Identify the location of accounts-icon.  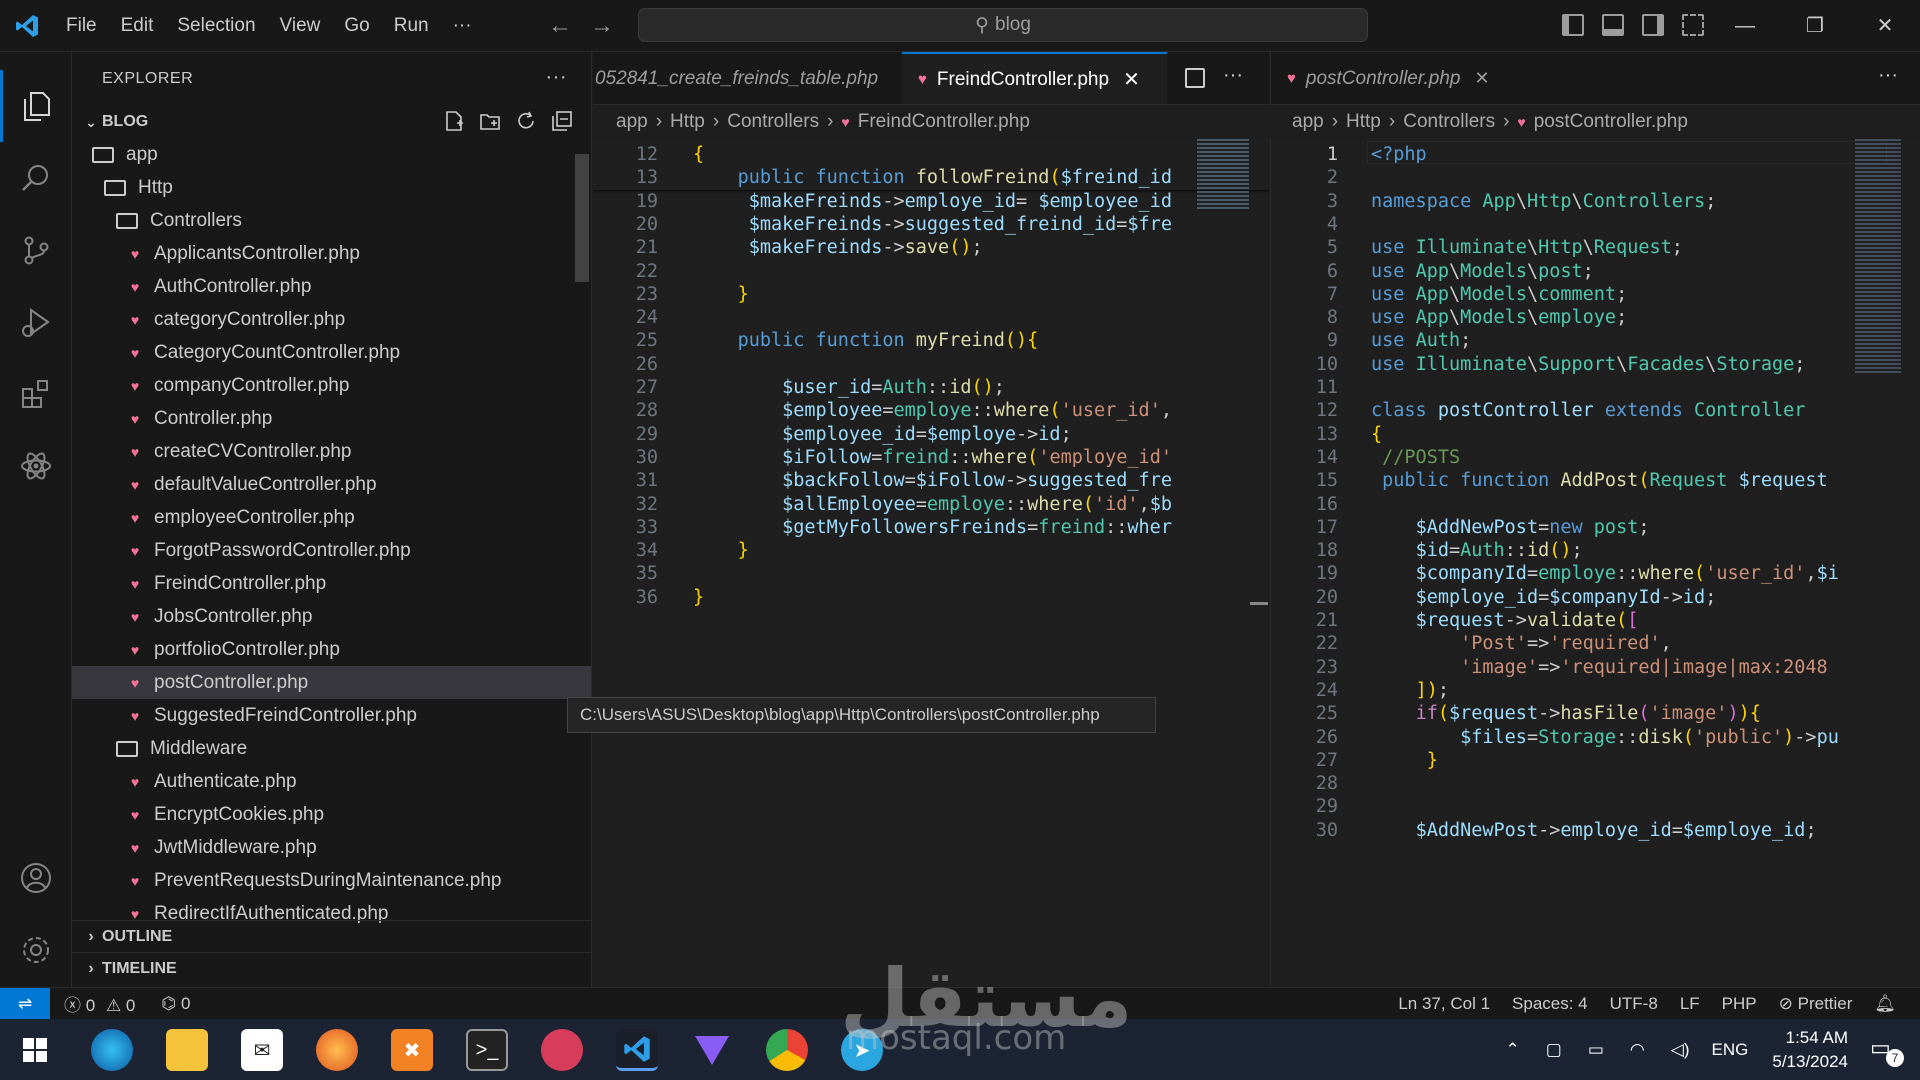
(36, 878).